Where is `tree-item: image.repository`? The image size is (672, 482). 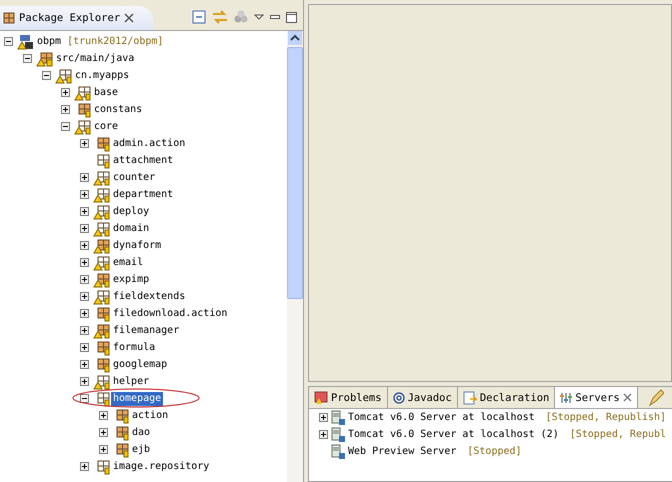
tree-item: image.repository is located at coordinates (161, 467).